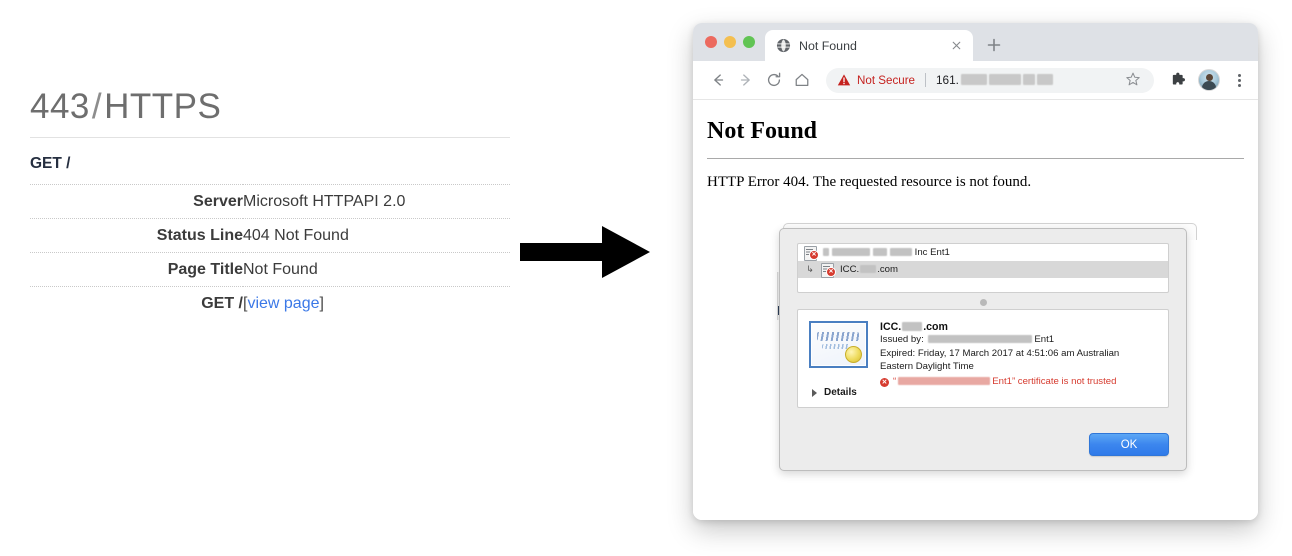 The width and height of the screenshot is (1292, 556). What do you see at coordinates (810, 269) in the screenshot?
I see `tree-branch-icon: ↳` at bounding box center [810, 269].